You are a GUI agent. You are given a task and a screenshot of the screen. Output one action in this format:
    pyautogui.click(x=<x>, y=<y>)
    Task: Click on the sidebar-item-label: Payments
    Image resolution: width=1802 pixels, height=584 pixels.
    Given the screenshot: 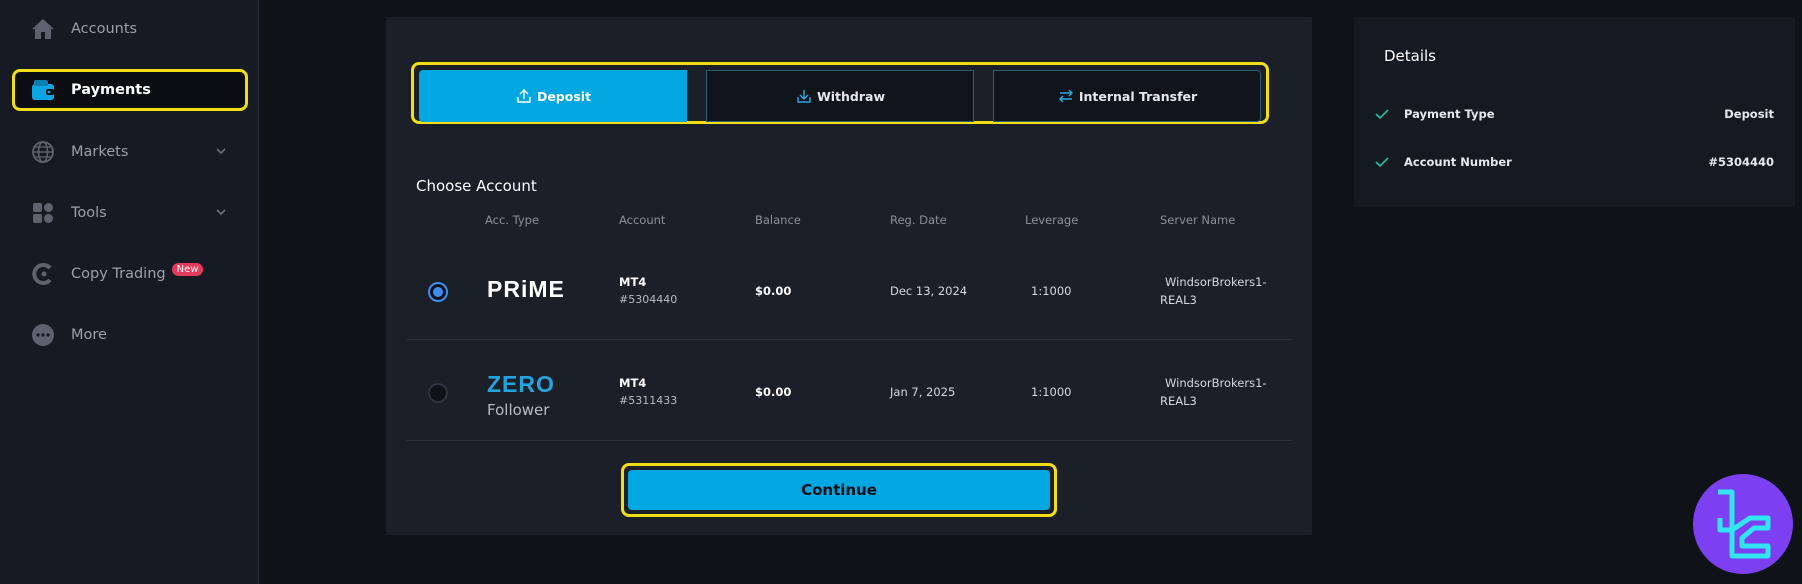 What is the action you would take?
    pyautogui.click(x=111, y=90)
    